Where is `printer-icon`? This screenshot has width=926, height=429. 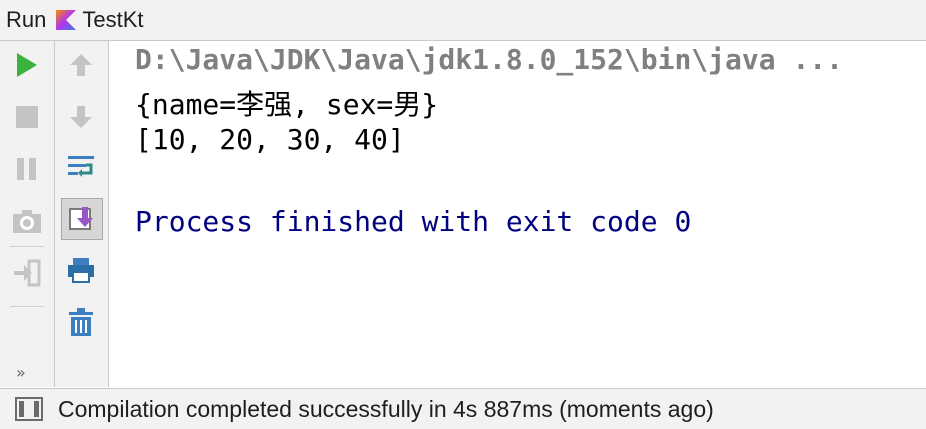
printer-icon is located at coordinates (81, 270).